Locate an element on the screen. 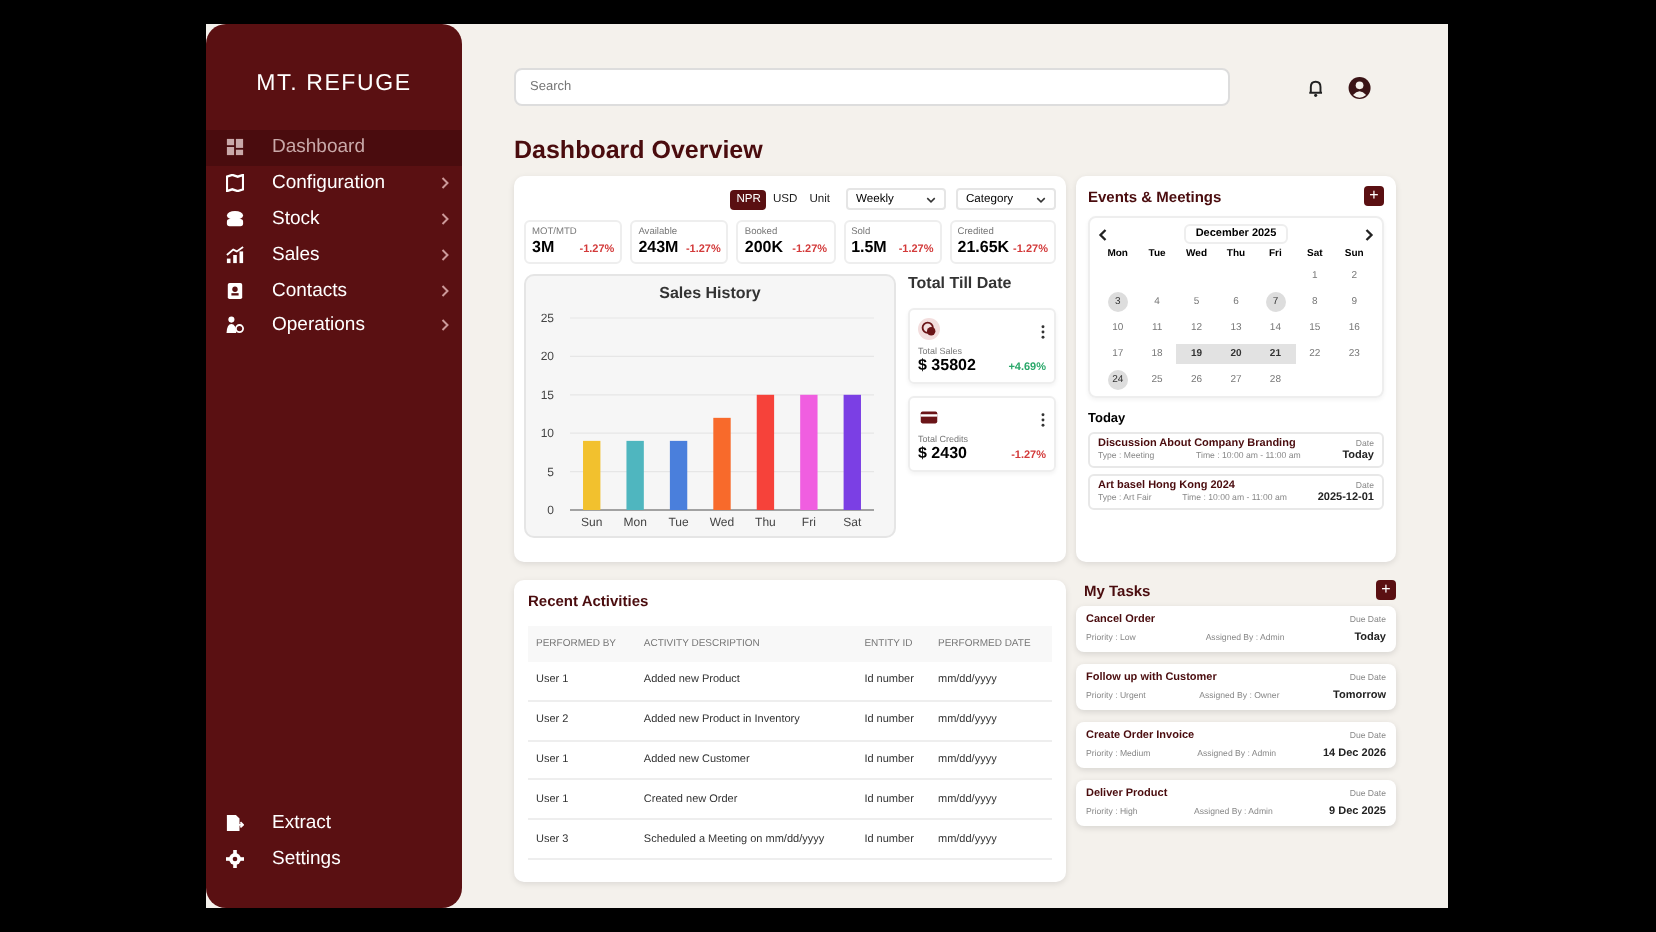 The width and height of the screenshot is (1656, 932). total-value: $ 35802 is located at coordinates (947, 365).